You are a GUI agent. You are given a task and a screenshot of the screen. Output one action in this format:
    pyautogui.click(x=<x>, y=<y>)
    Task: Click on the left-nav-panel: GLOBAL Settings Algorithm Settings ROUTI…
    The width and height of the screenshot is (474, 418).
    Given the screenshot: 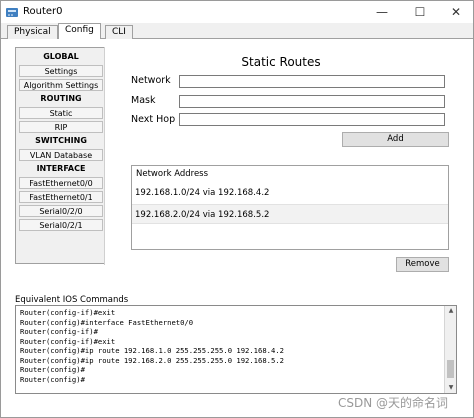 What is the action you would take?
    pyautogui.click(x=60, y=155)
    